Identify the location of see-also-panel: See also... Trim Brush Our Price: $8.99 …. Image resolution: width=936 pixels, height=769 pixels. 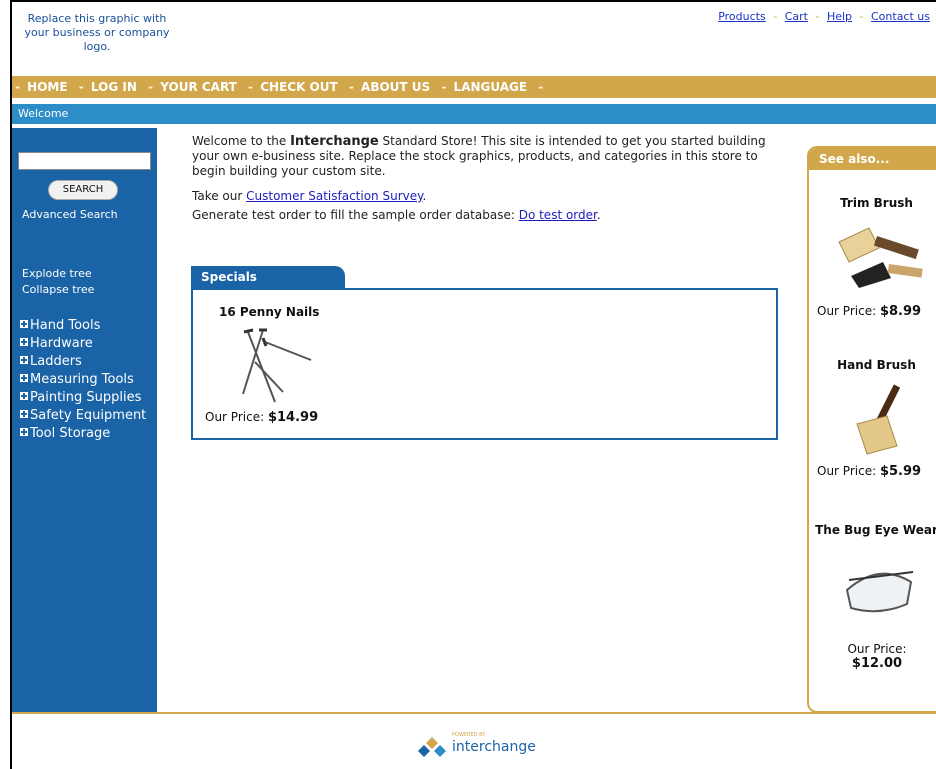
(871, 429).